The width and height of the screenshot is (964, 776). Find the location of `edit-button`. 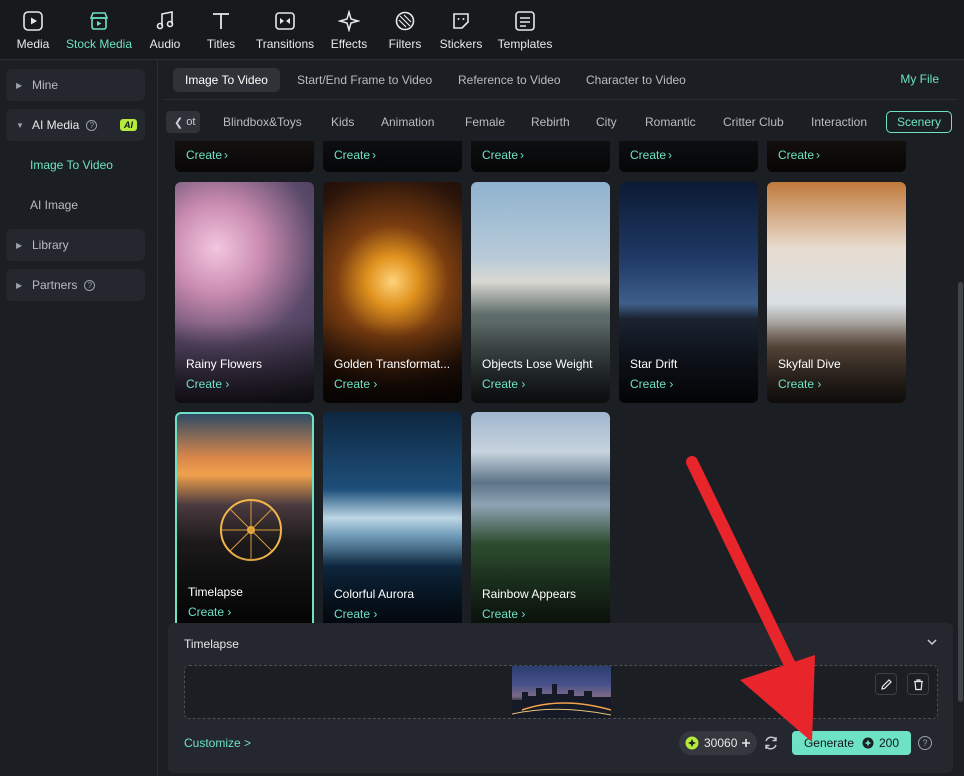

edit-button is located at coordinates (886, 684).